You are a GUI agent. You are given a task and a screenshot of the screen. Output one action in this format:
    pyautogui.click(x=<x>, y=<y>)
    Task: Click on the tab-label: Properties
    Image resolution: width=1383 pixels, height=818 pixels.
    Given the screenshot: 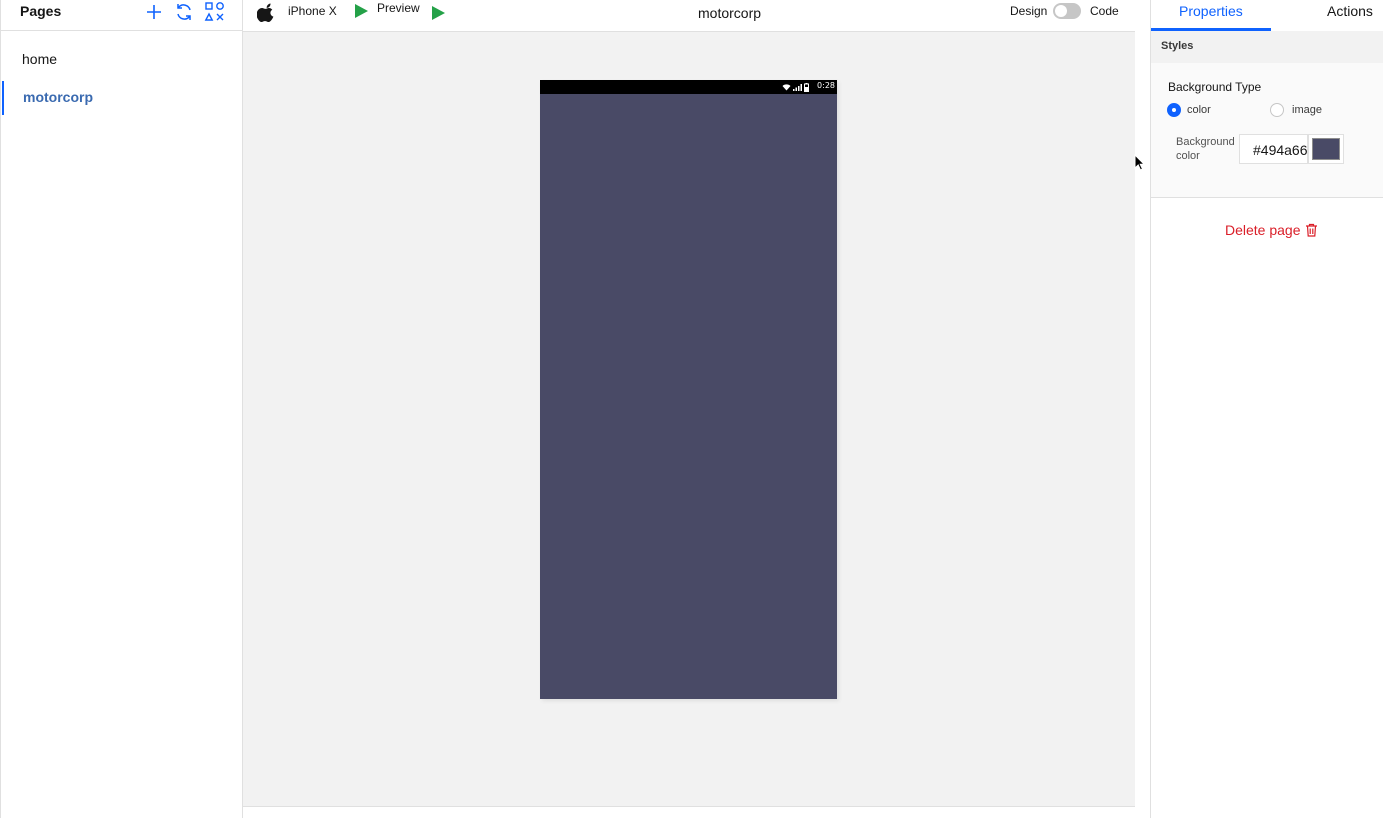 What is the action you would take?
    pyautogui.click(x=1211, y=11)
    